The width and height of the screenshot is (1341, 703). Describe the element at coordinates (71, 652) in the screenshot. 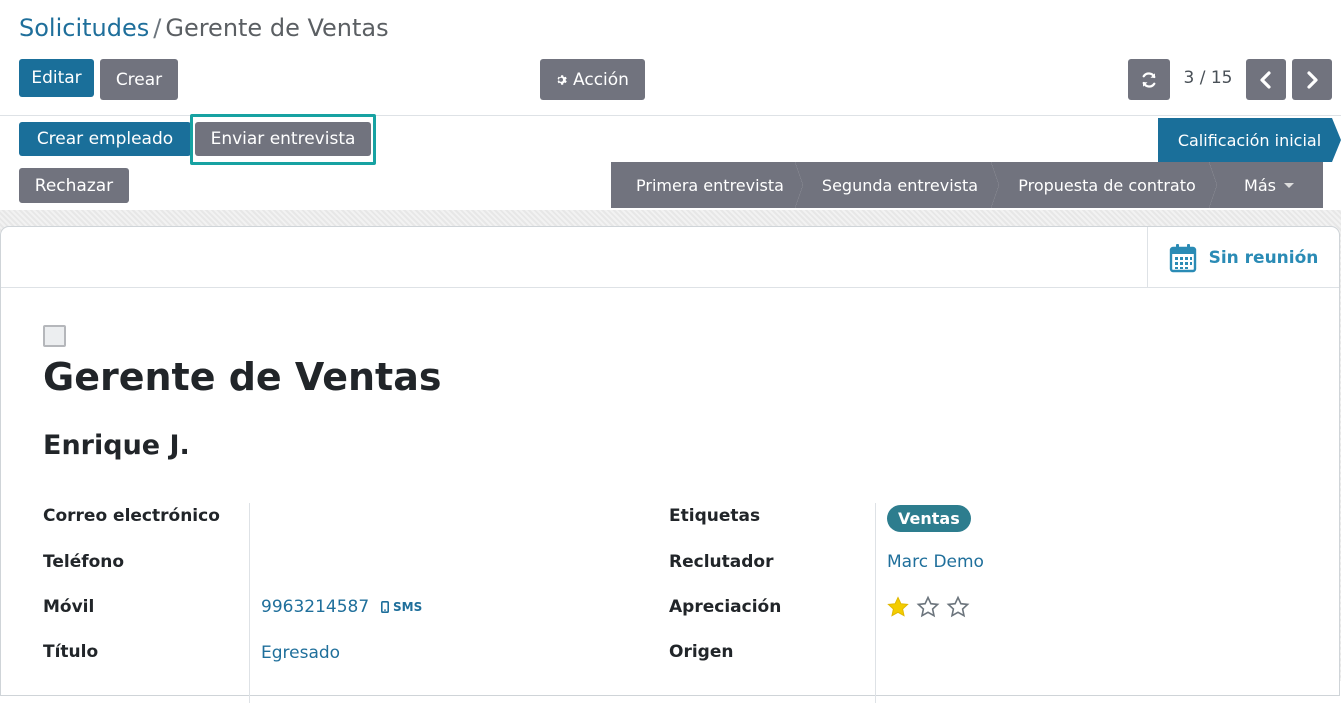

I see `degree-label: Título` at that location.